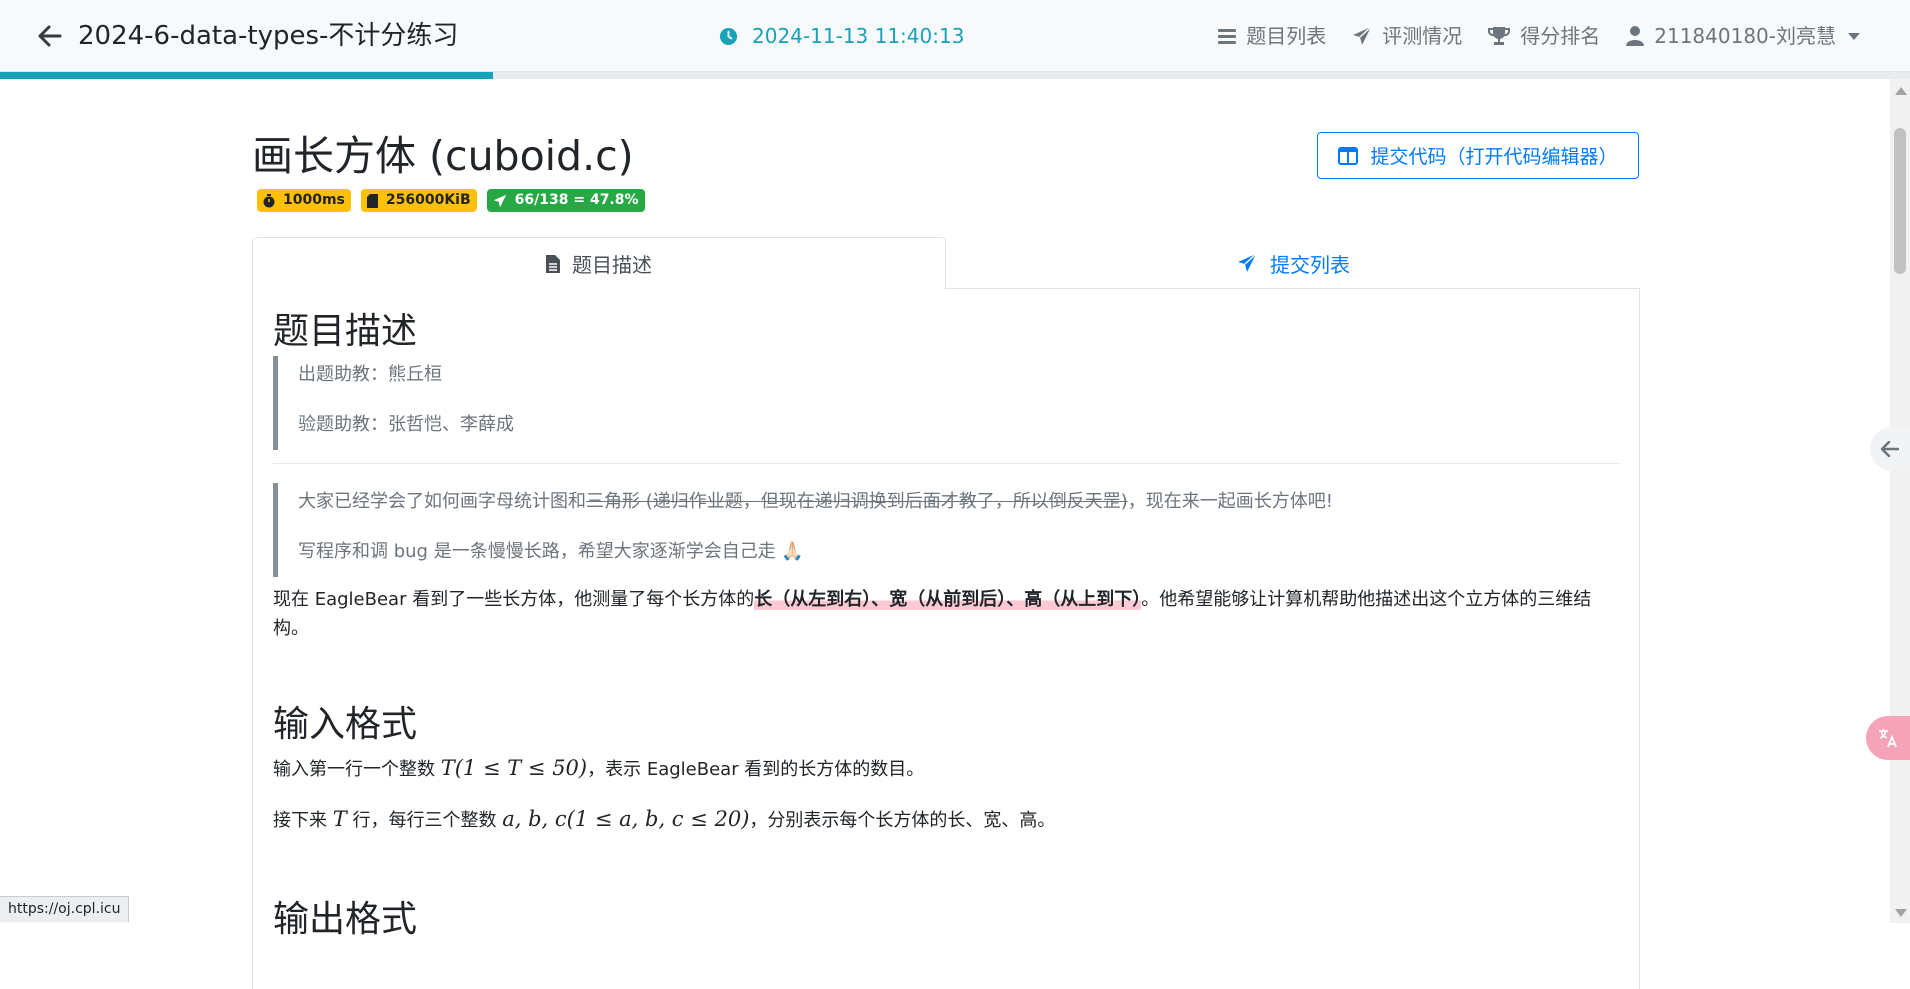 This screenshot has height=989, width=1910. I want to click on sd-card-icon, so click(372, 200).